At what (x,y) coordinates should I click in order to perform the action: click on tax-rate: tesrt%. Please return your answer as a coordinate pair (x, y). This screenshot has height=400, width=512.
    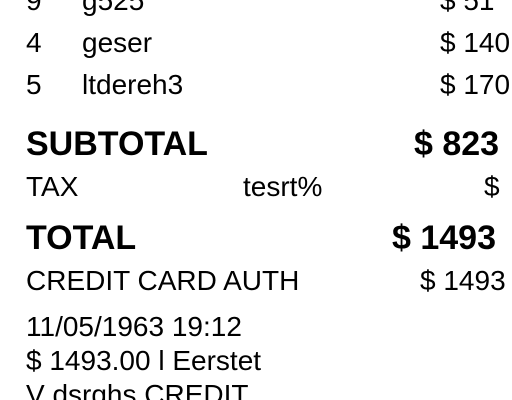
    Looking at the image, I should click on (283, 186).